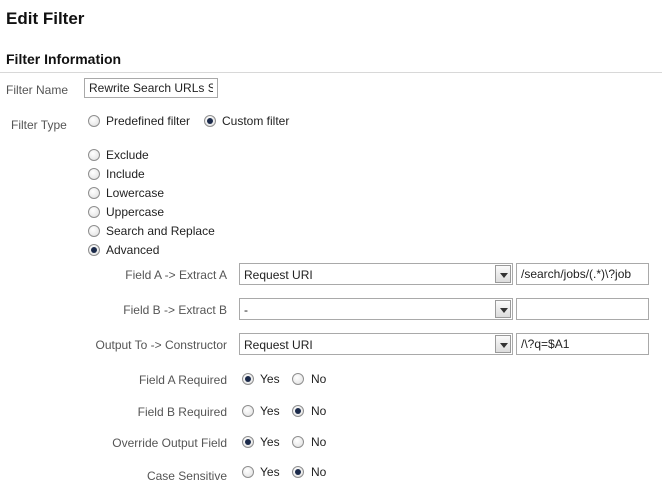 The width and height of the screenshot is (662, 492). I want to click on override-output-yes-label: Yes, so click(270, 442).